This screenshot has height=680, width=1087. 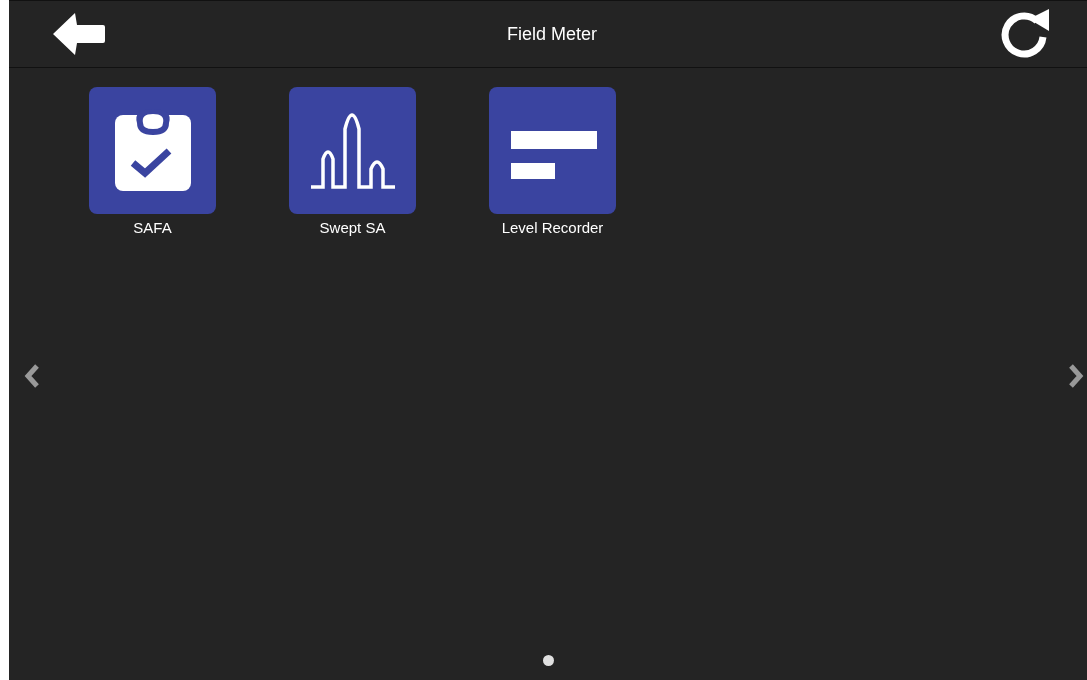 I want to click on next-page-button, so click(x=1076, y=376).